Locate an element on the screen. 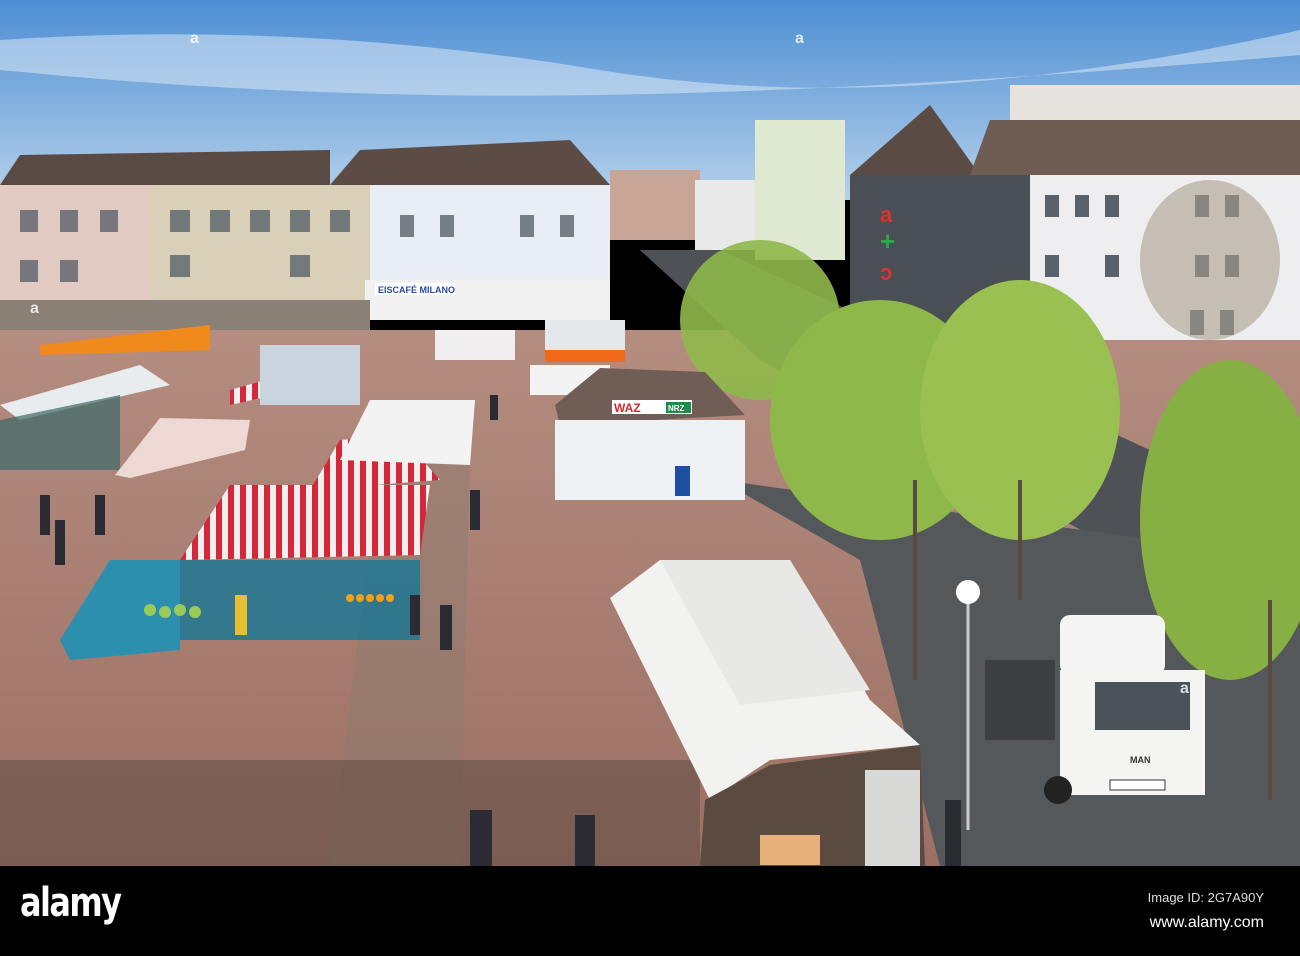  svg-text: a is located at coordinates (886, 214).